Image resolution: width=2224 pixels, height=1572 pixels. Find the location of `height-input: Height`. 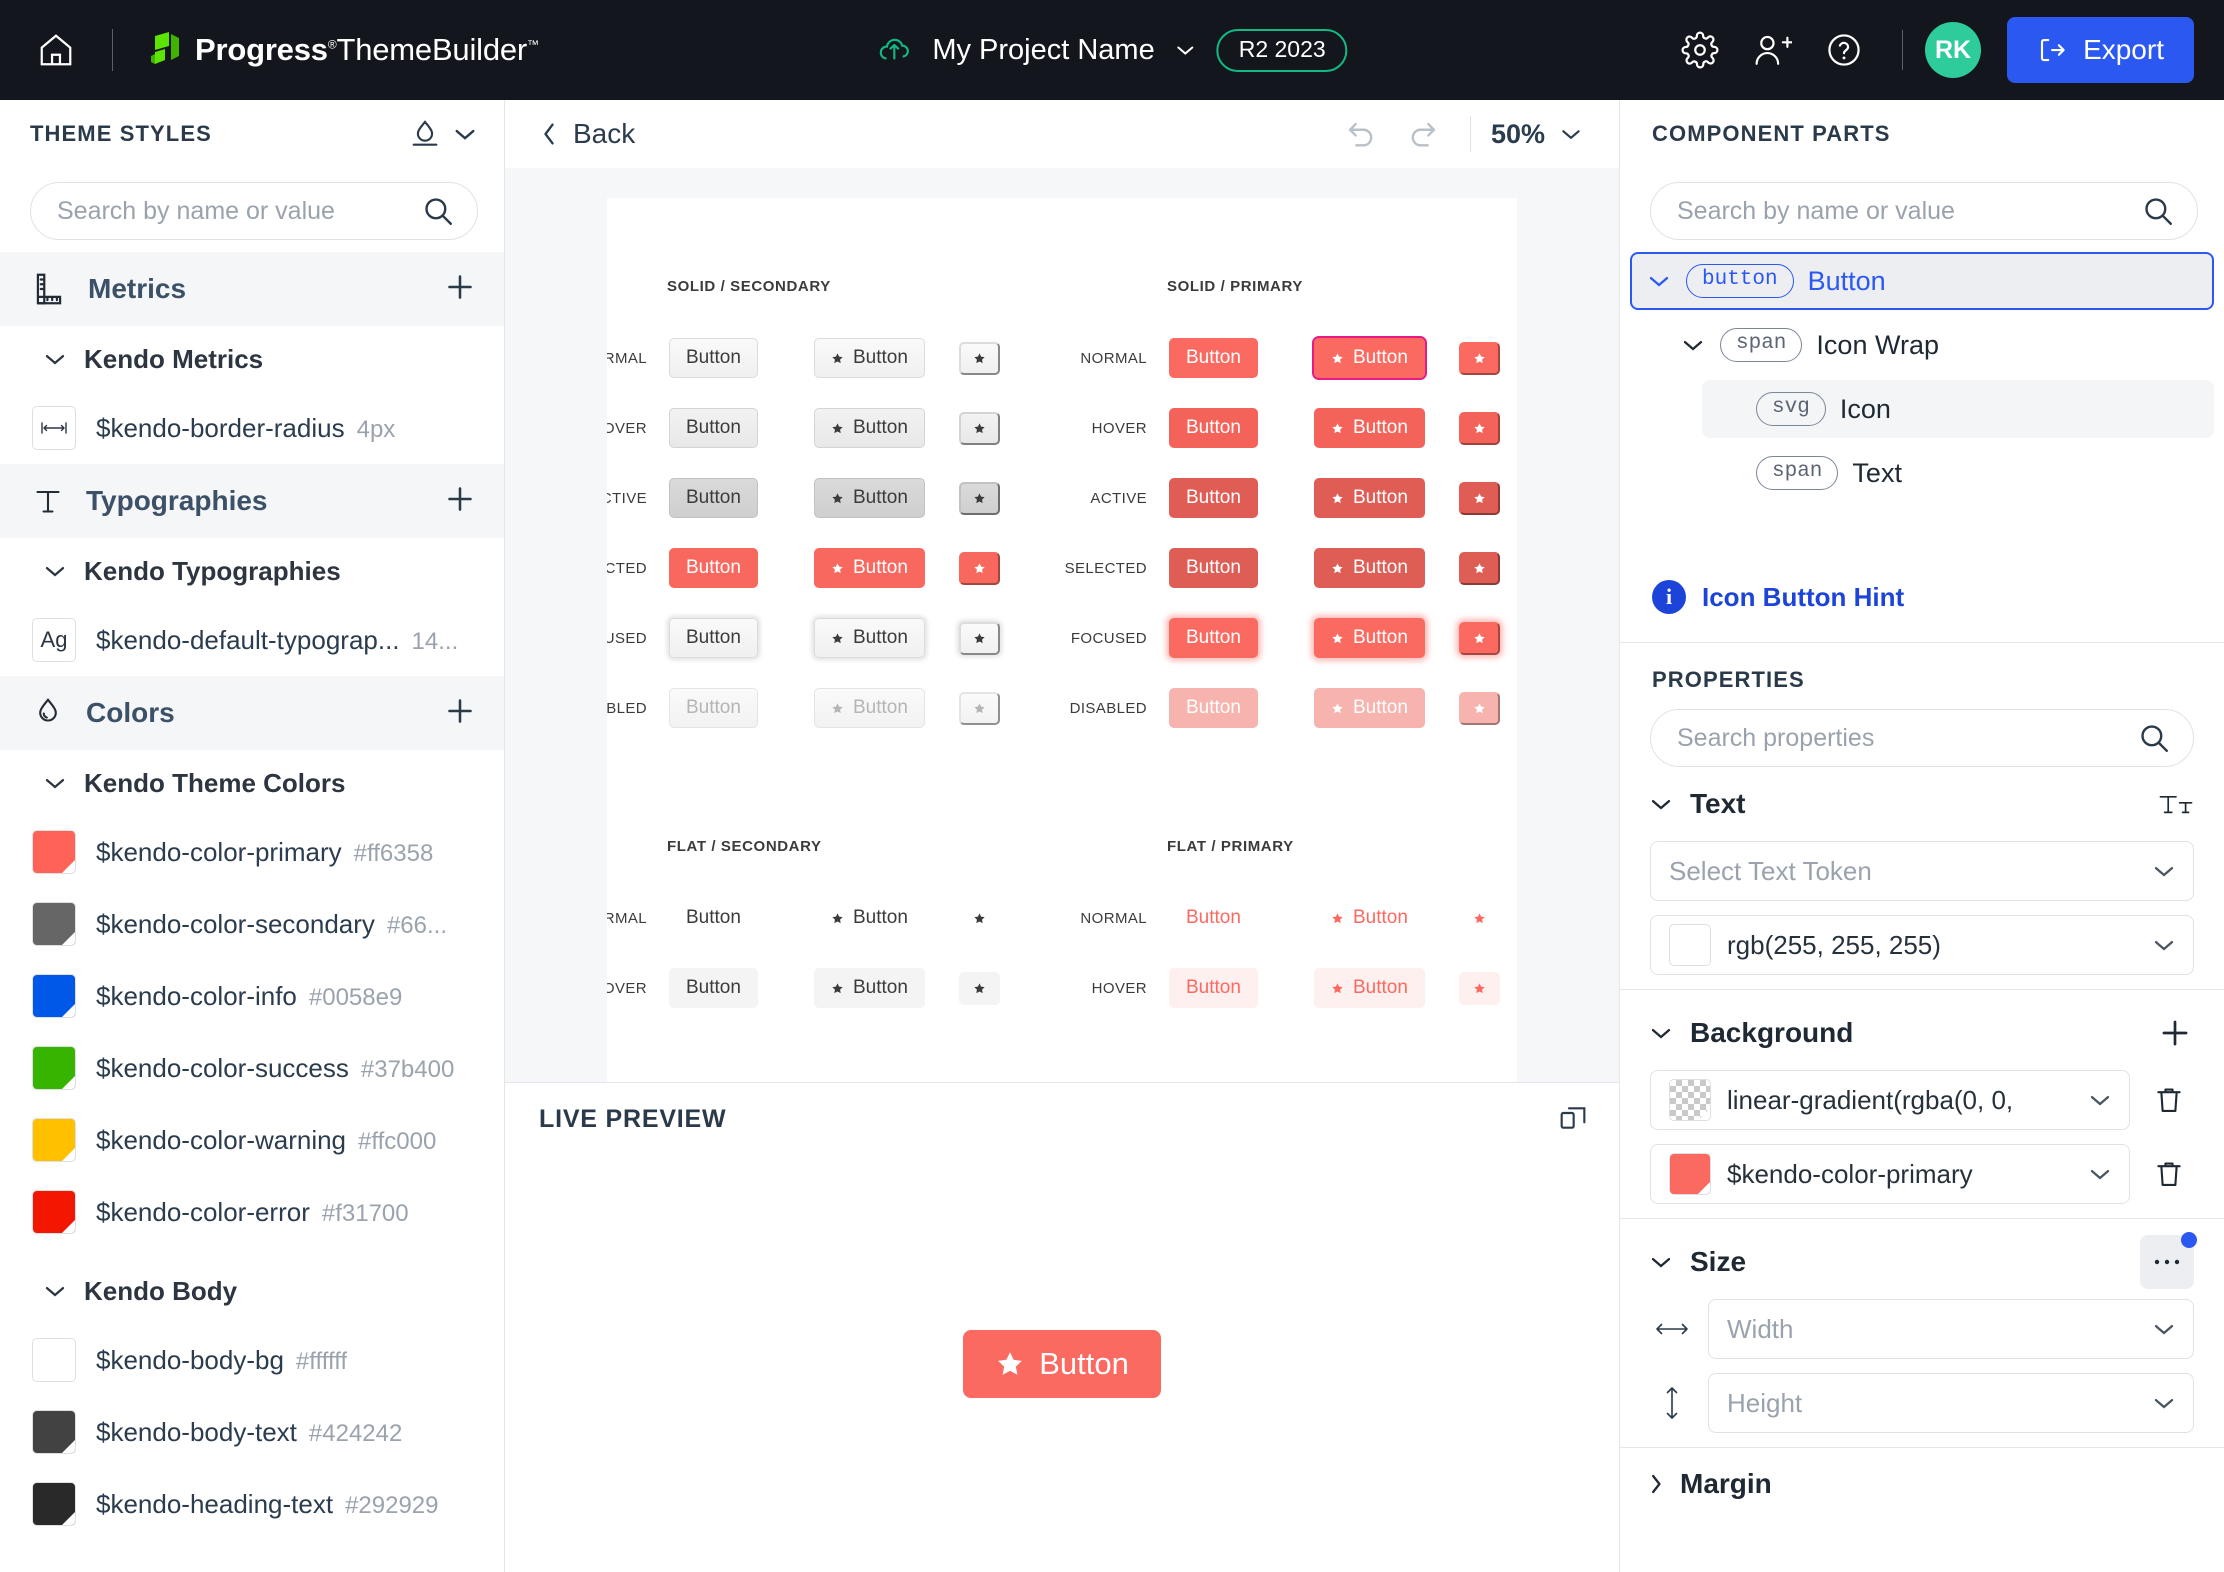

height-input: Height is located at coordinates (1951, 1403).